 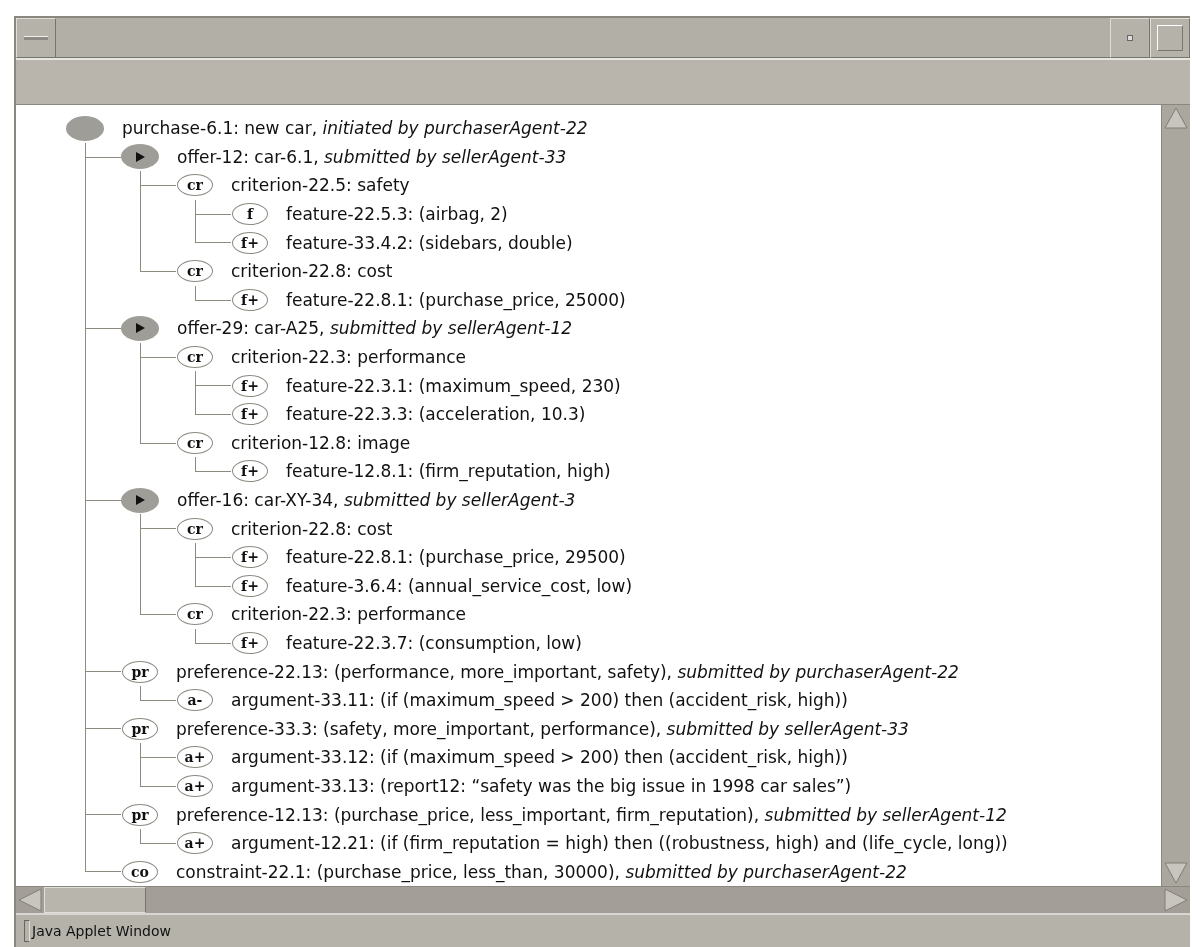 What do you see at coordinates (591, 814) in the screenshot?
I see `node-label: preference-12.13: (purchase_price, less_important, firm_reputation), submitted by sellerAgent-12` at bounding box center [591, 814].